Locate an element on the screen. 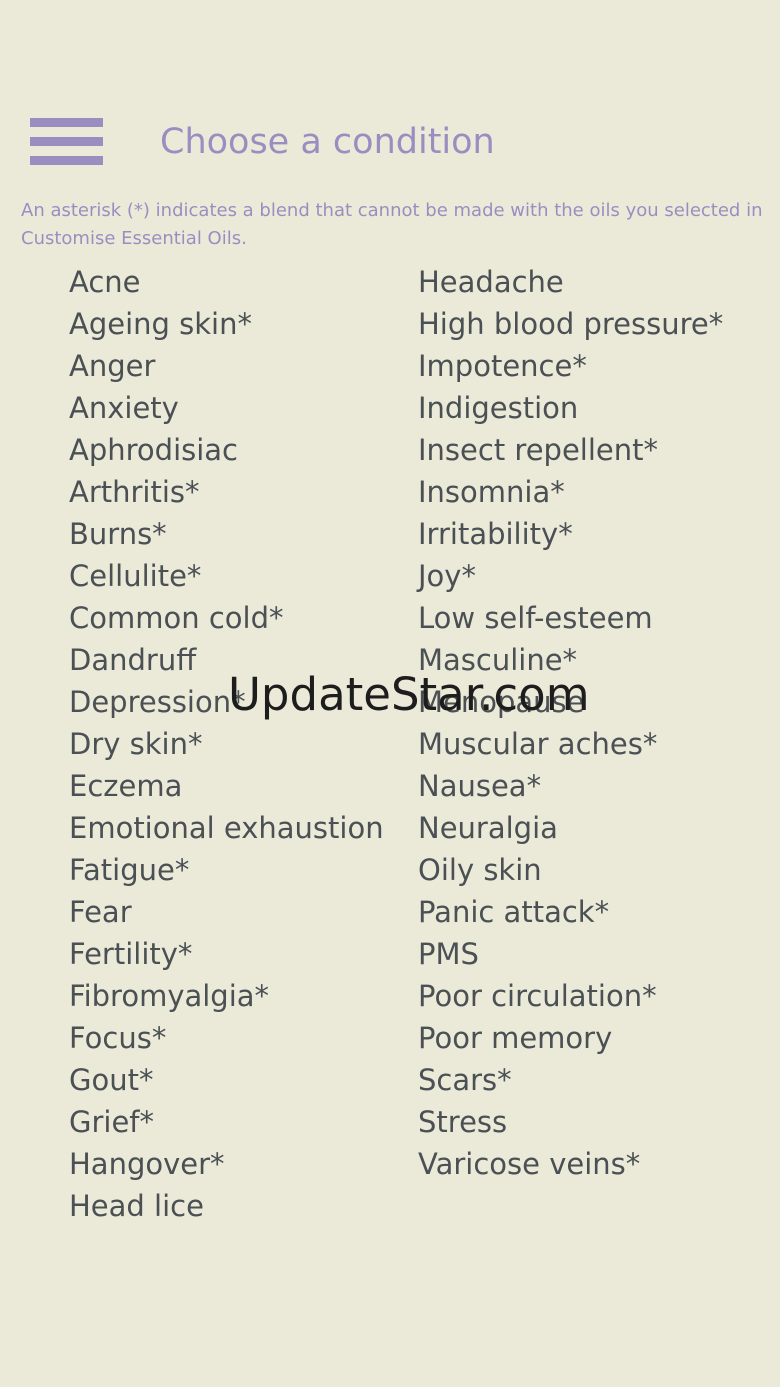 This screenshot has height=1387, width=780. condition-item: Scars* is located at coordinates (593, 1080).